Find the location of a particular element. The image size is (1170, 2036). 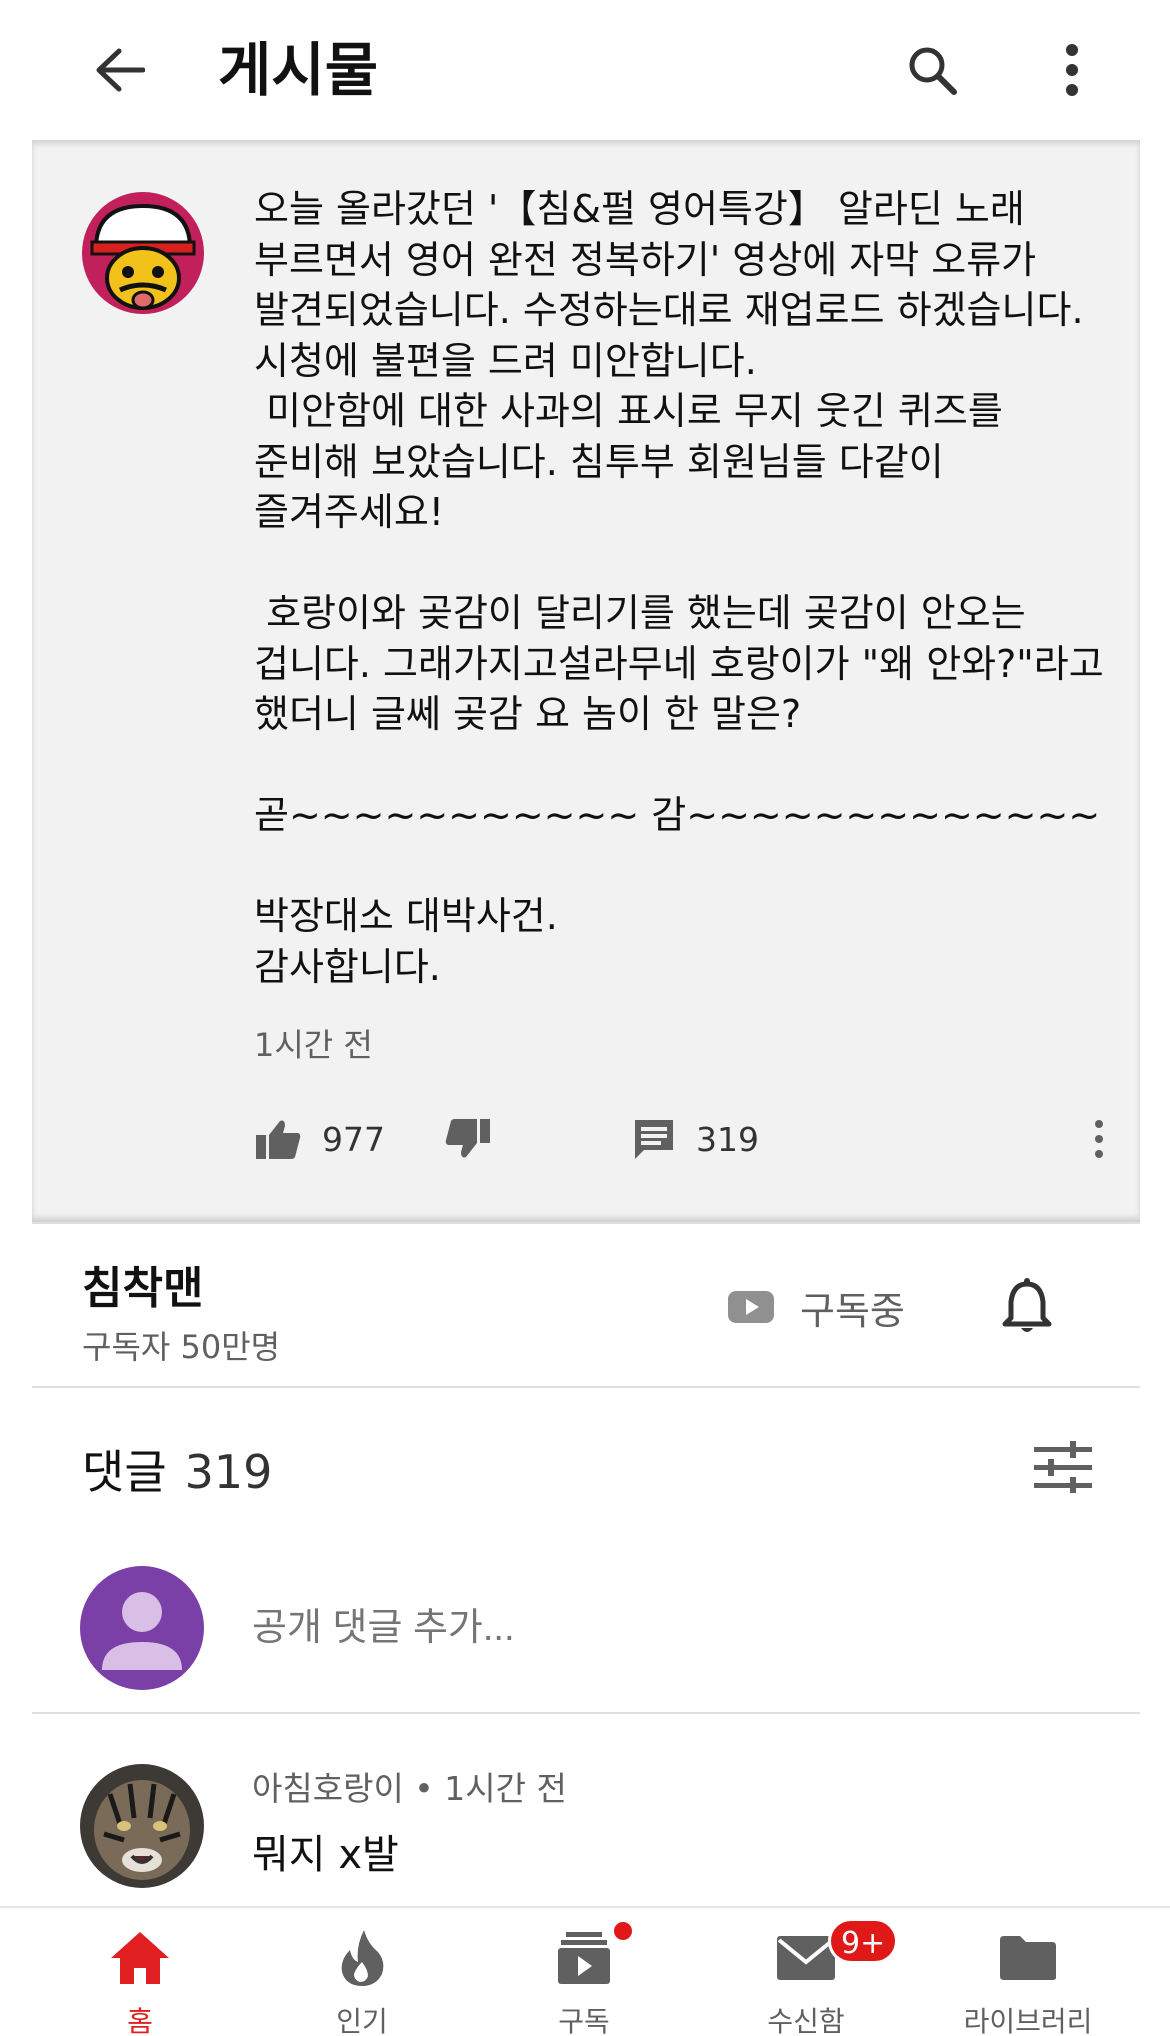

commenter-avatar is located at coordinates (142, 1826).